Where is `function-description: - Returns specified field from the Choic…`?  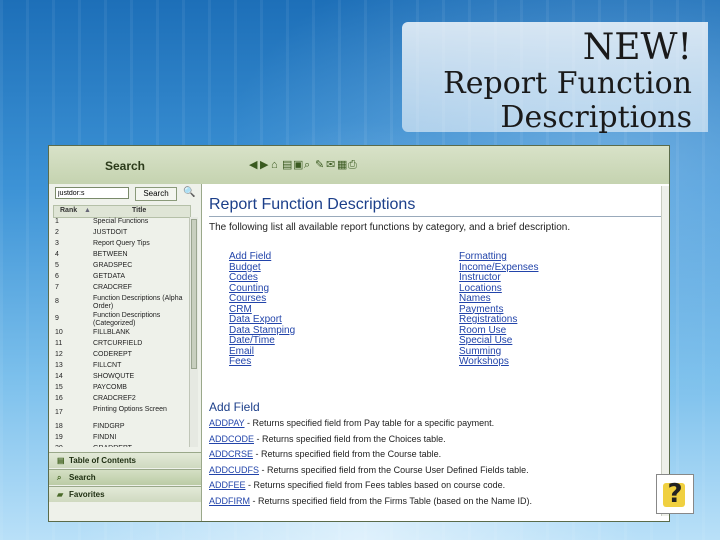
function-description: - Returns specified field from the Choic… is located at coordinates (350, 438).